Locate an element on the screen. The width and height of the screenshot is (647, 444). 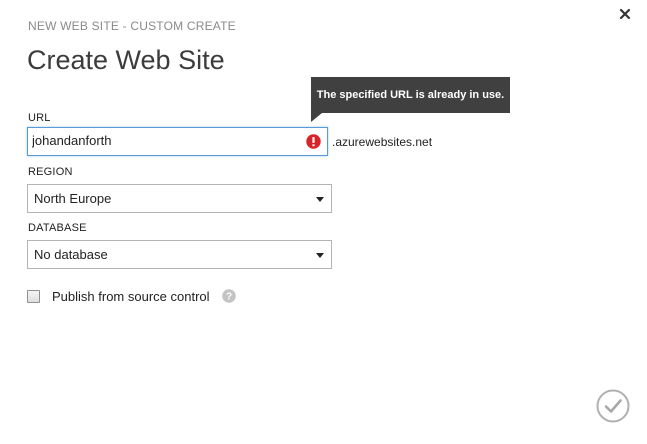
publish-checkbox-label: Publish from source control is located at coordinates (131, 296).